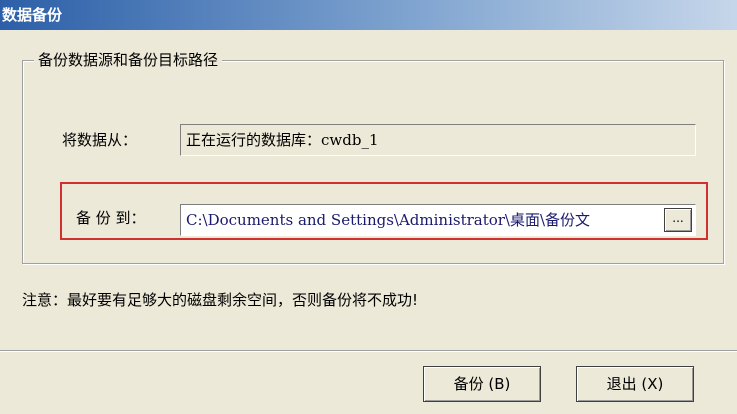 The image size is (737, 414). I want to click on source-label: 将数据从：, so click(100, 140).